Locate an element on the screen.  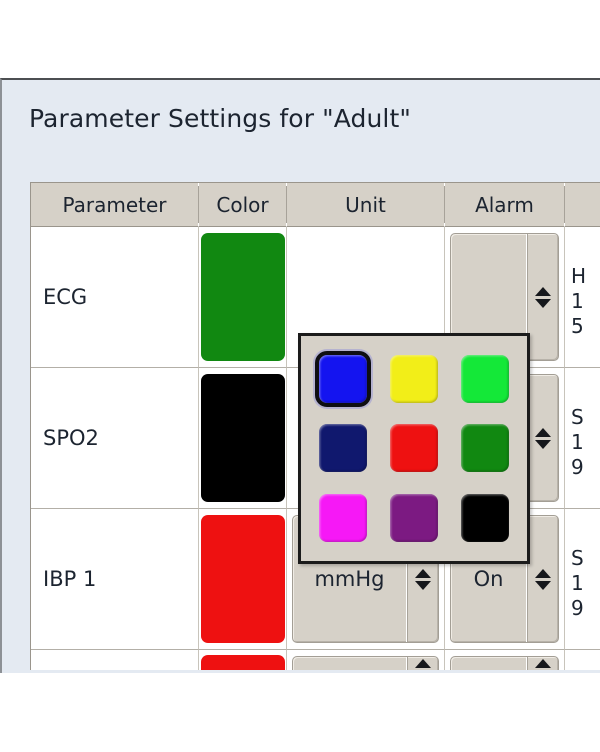
alarm-value is located at coordinates (489, 663).